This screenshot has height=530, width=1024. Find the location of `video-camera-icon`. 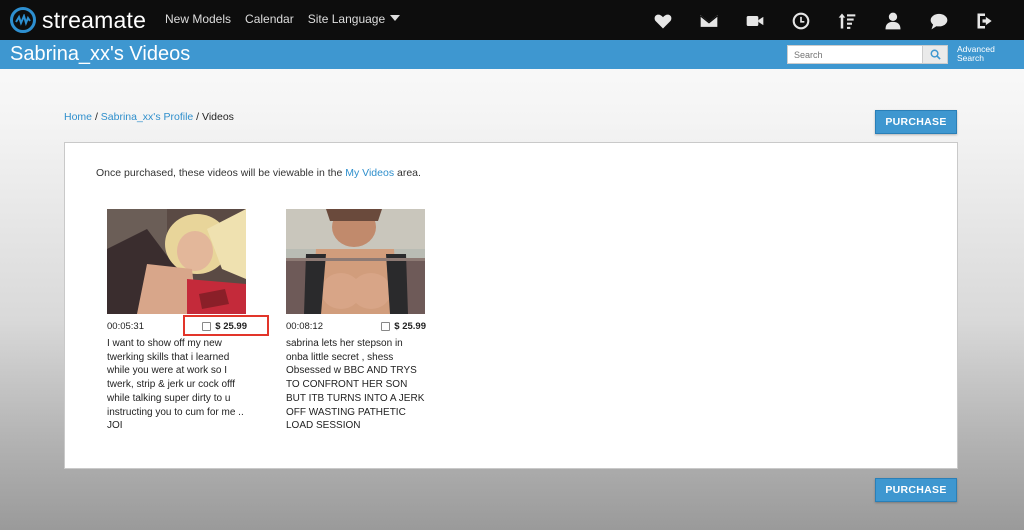

video-camera-icon is located at coordinates (755, 21).